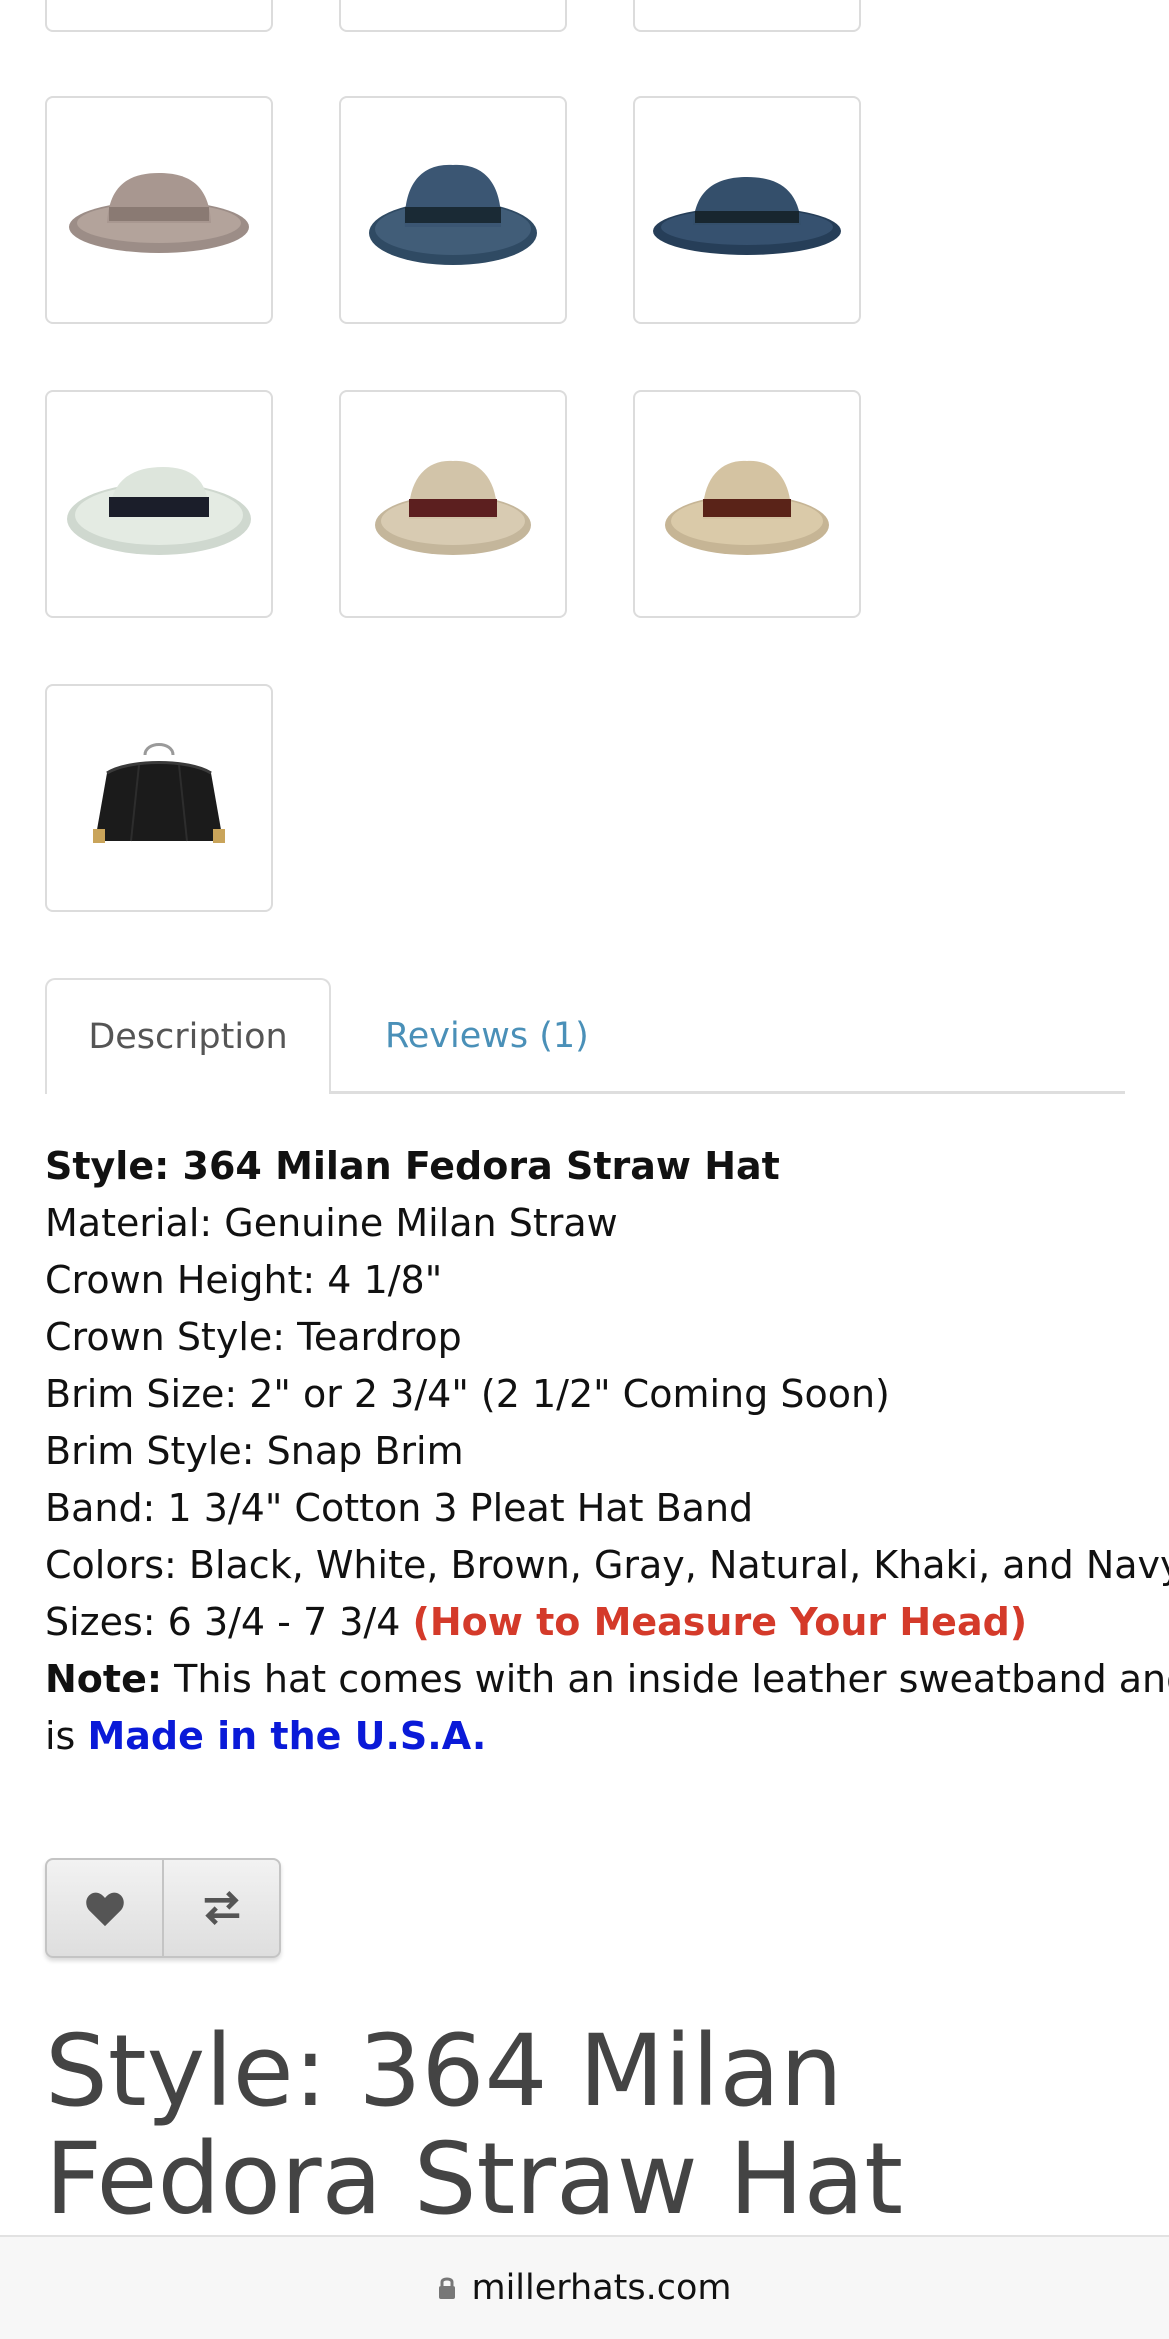 This screenshot has height=2339, width=1169. I want to click on crown-style-line: Crown Style: Teardrop, so click(253, 1337).